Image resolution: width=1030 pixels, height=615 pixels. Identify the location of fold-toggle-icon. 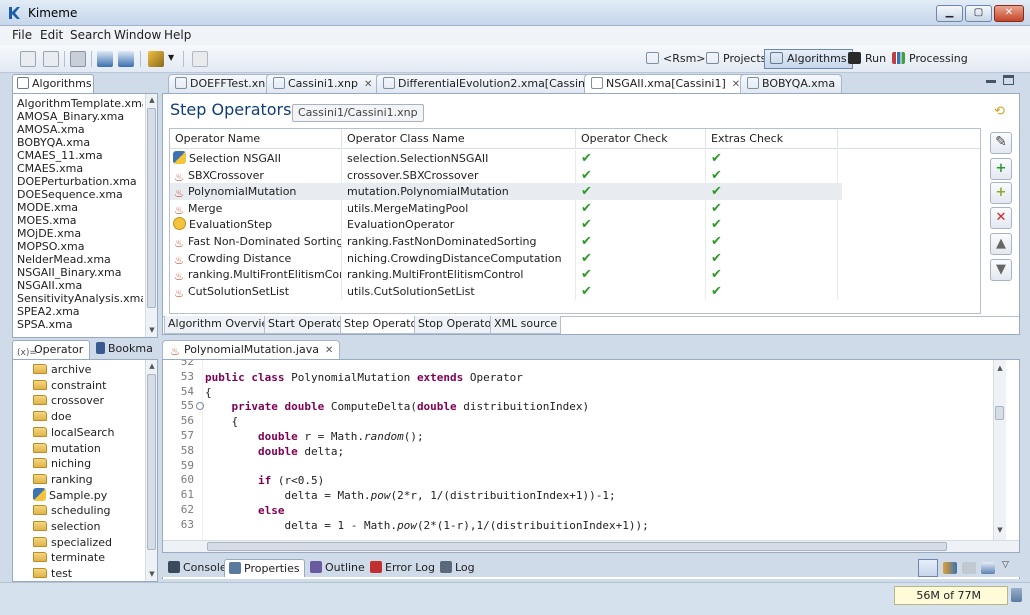
(200, 406).